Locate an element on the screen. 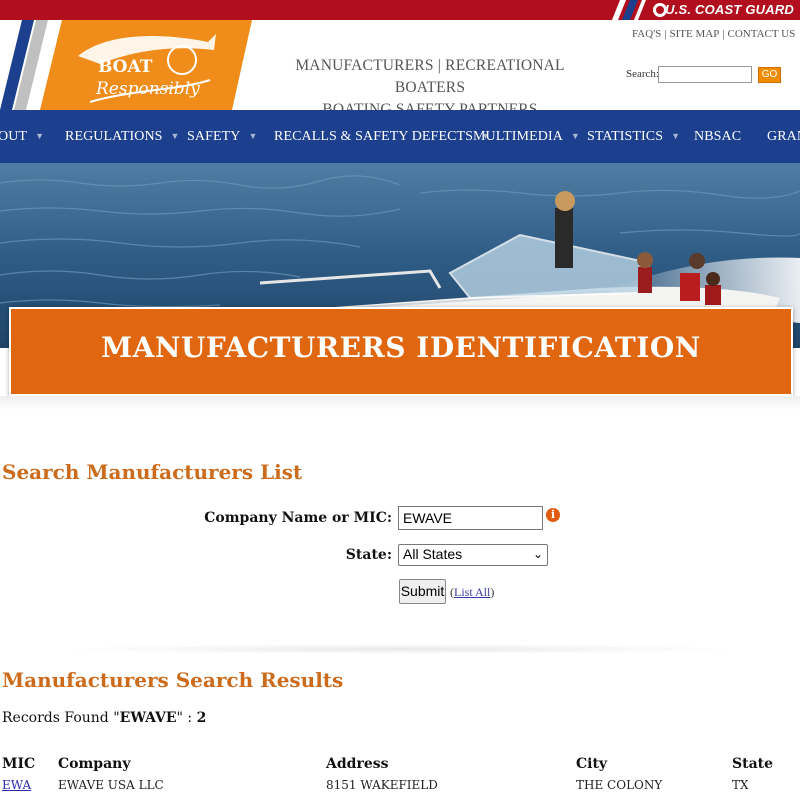  state-label: State: is located at coordinates (368, 555).